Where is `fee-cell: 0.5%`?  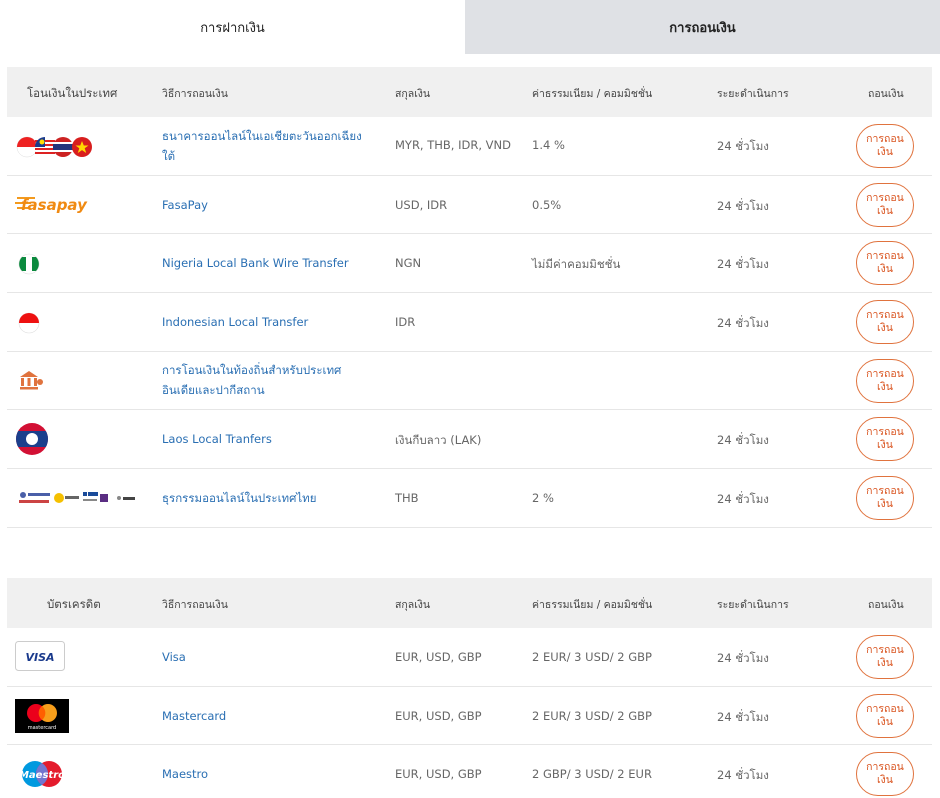
fee-cell: 0.5% is located at coordinates (547, 205).